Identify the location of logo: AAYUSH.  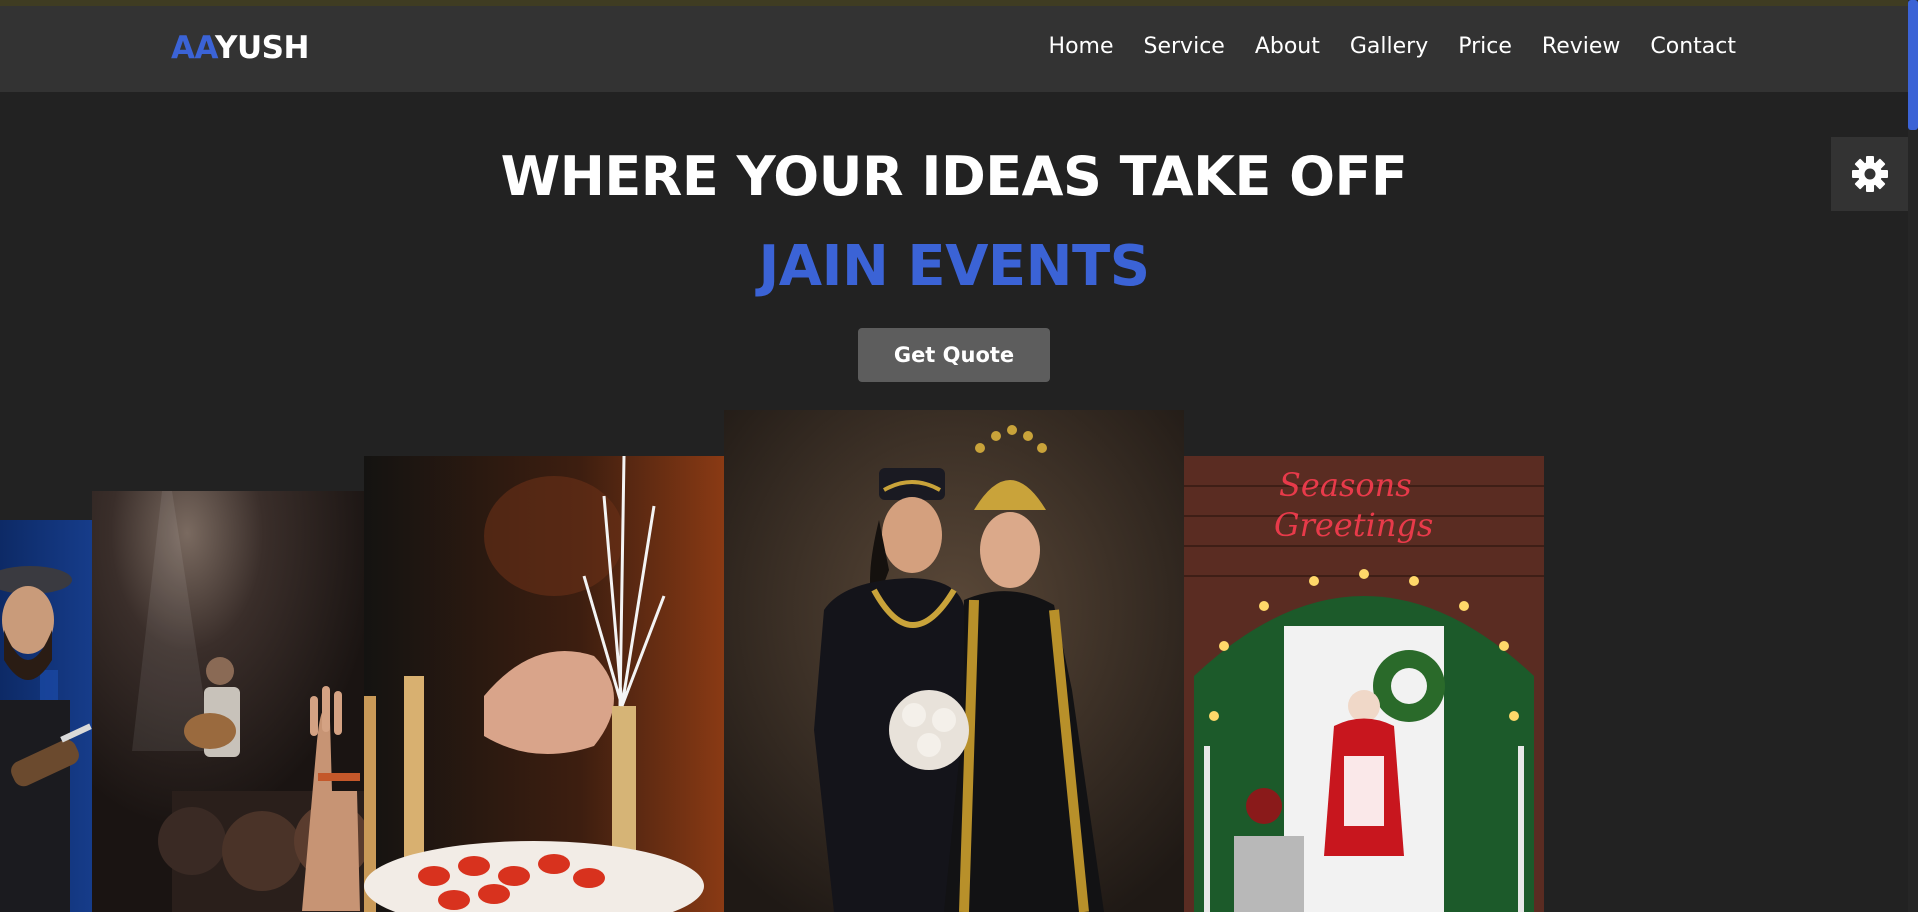
(240, 48).